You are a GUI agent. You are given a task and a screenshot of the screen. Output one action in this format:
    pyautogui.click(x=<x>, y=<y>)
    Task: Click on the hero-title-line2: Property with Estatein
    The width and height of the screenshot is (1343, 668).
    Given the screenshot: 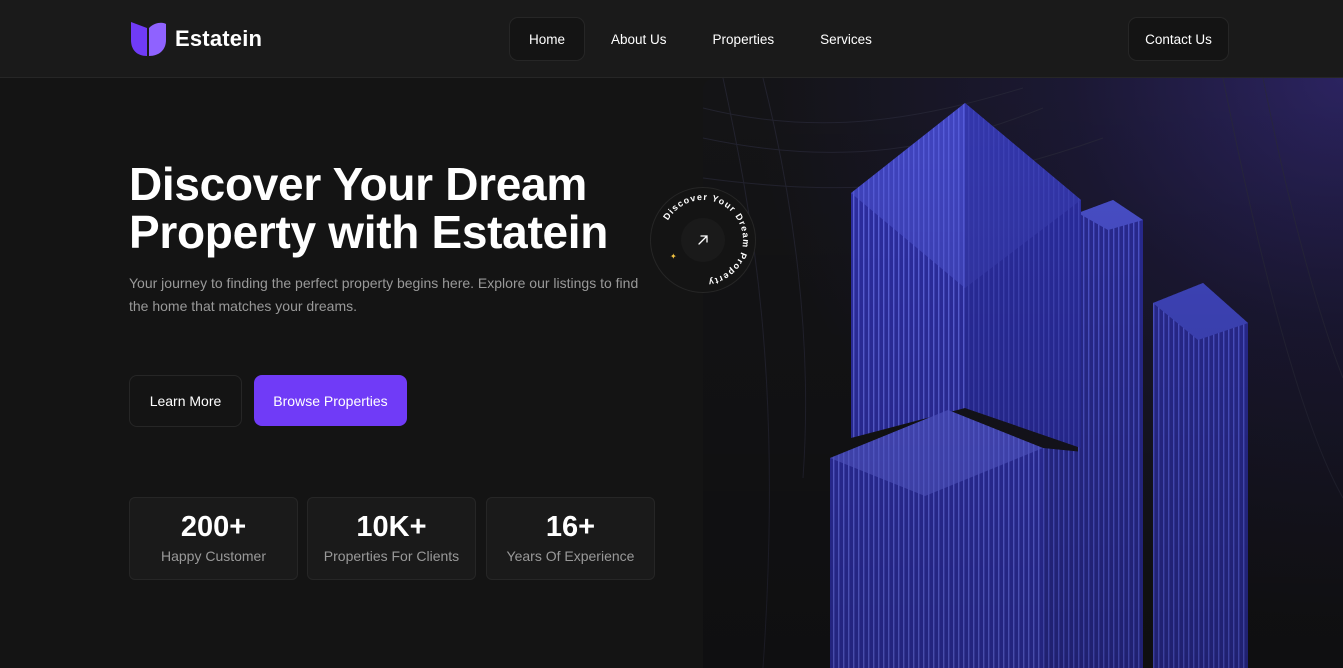 What is the action you would take?
    pyautogui.click(x=369, y=232)
    